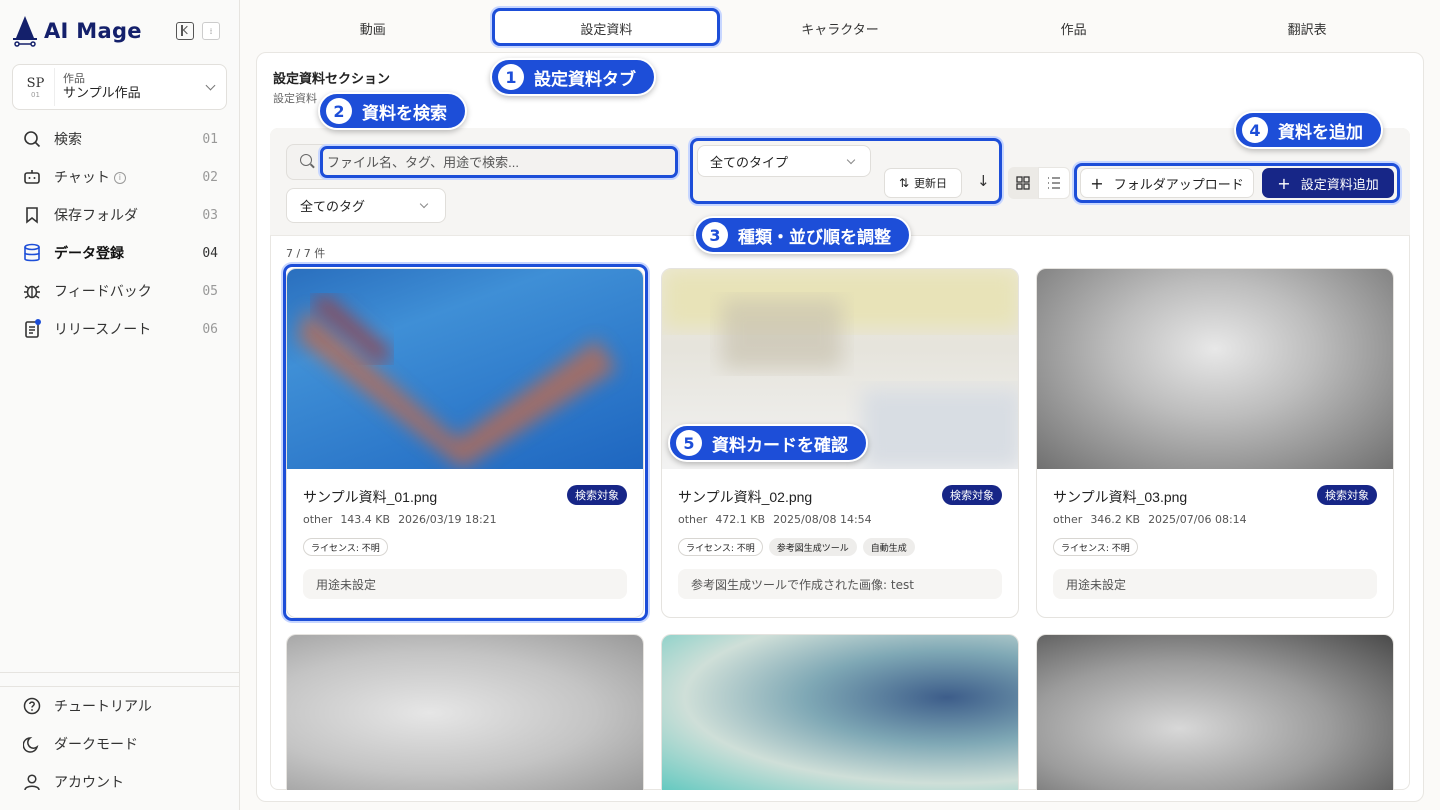 The image size is (1440, 810). I want to click on sidebar-item-dark-mode: ダークモード, so click(120, 744).